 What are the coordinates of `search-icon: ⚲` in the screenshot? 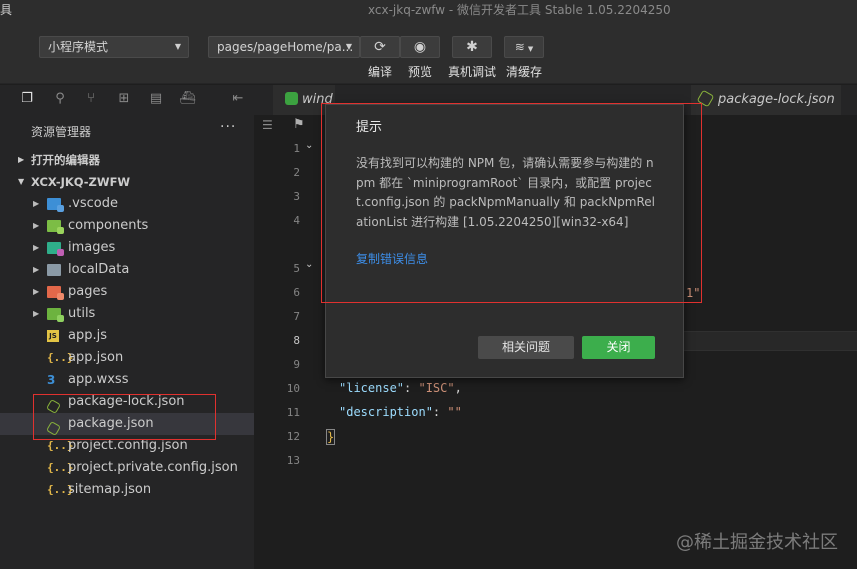 It's located at (60, 99).